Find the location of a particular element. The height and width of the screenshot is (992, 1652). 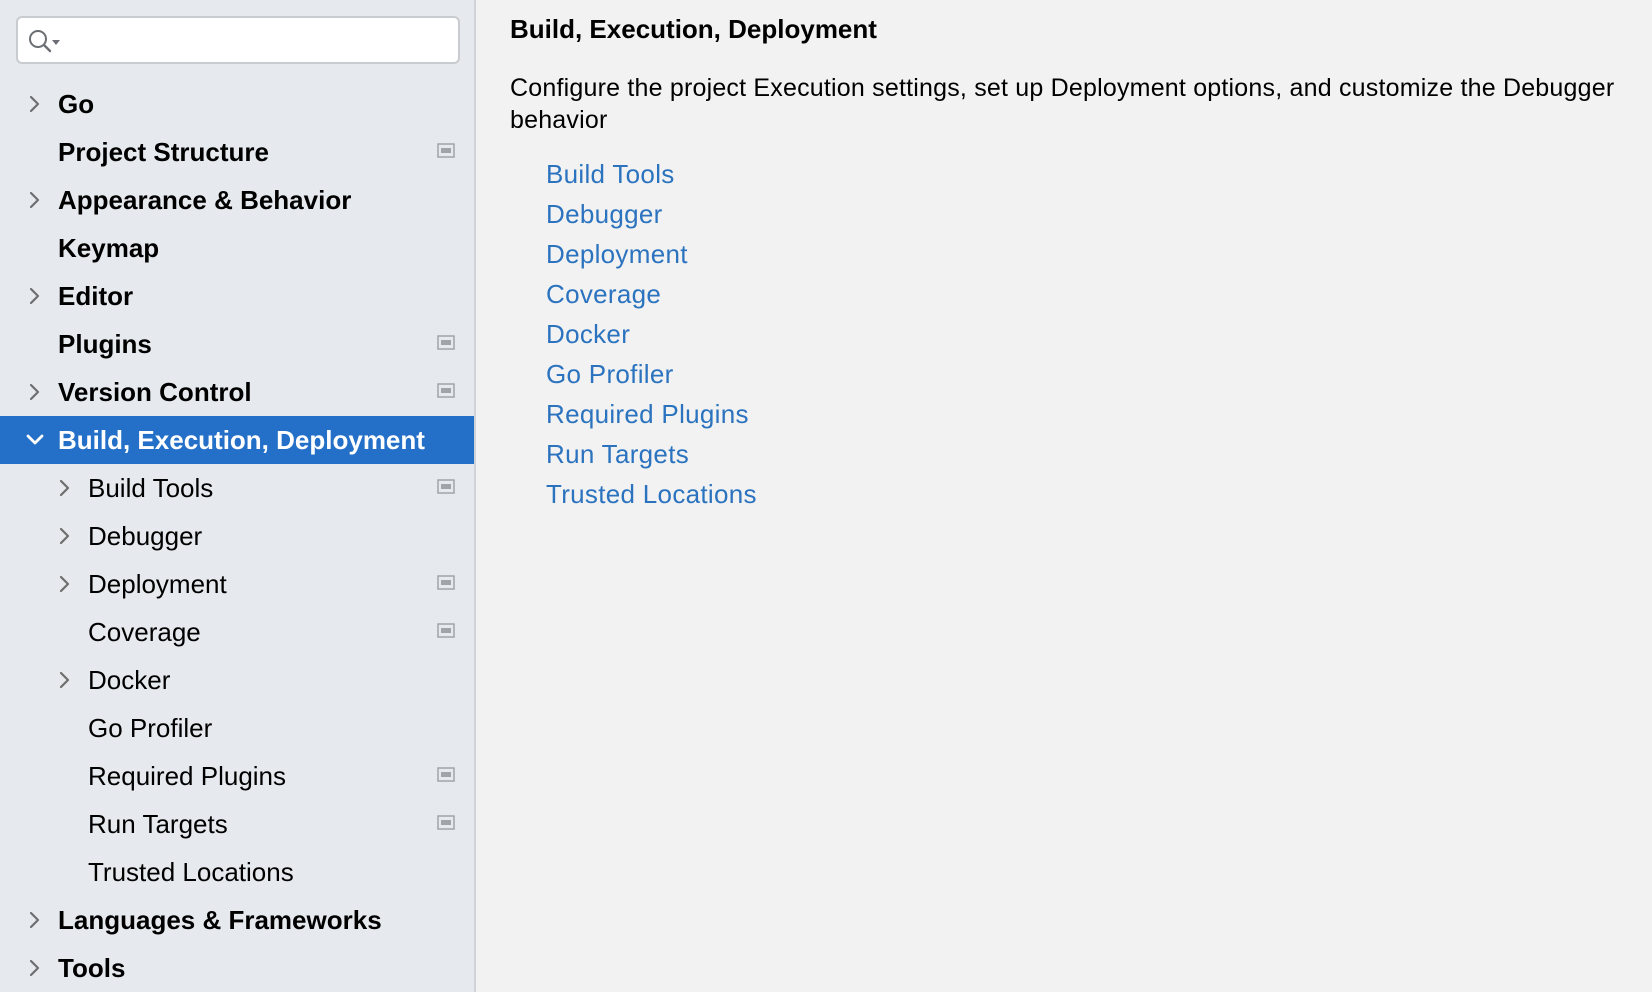

link-deployment: Deployment is located at coordinates (651, 254).